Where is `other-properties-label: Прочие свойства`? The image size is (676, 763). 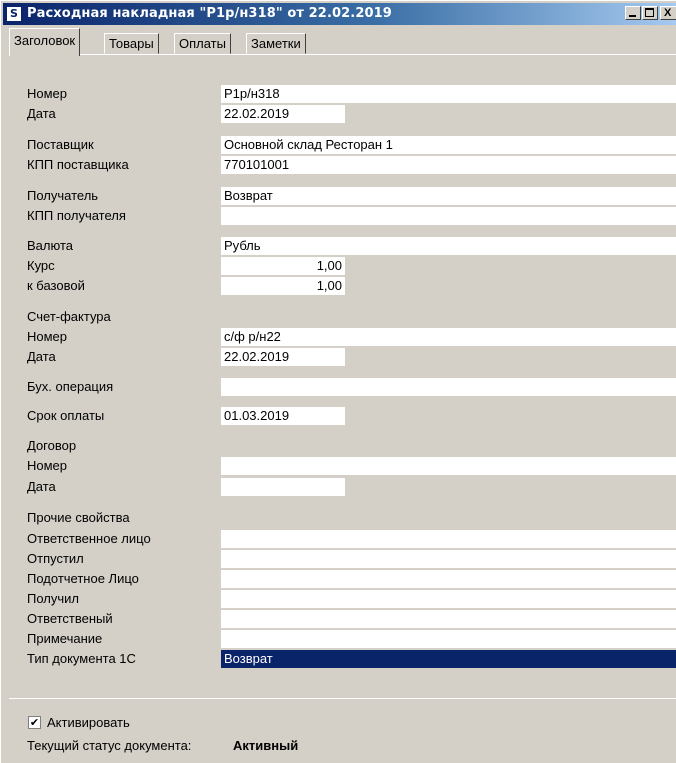 other-properties-label: Прочие свойства is located at coordinates (78, 517).